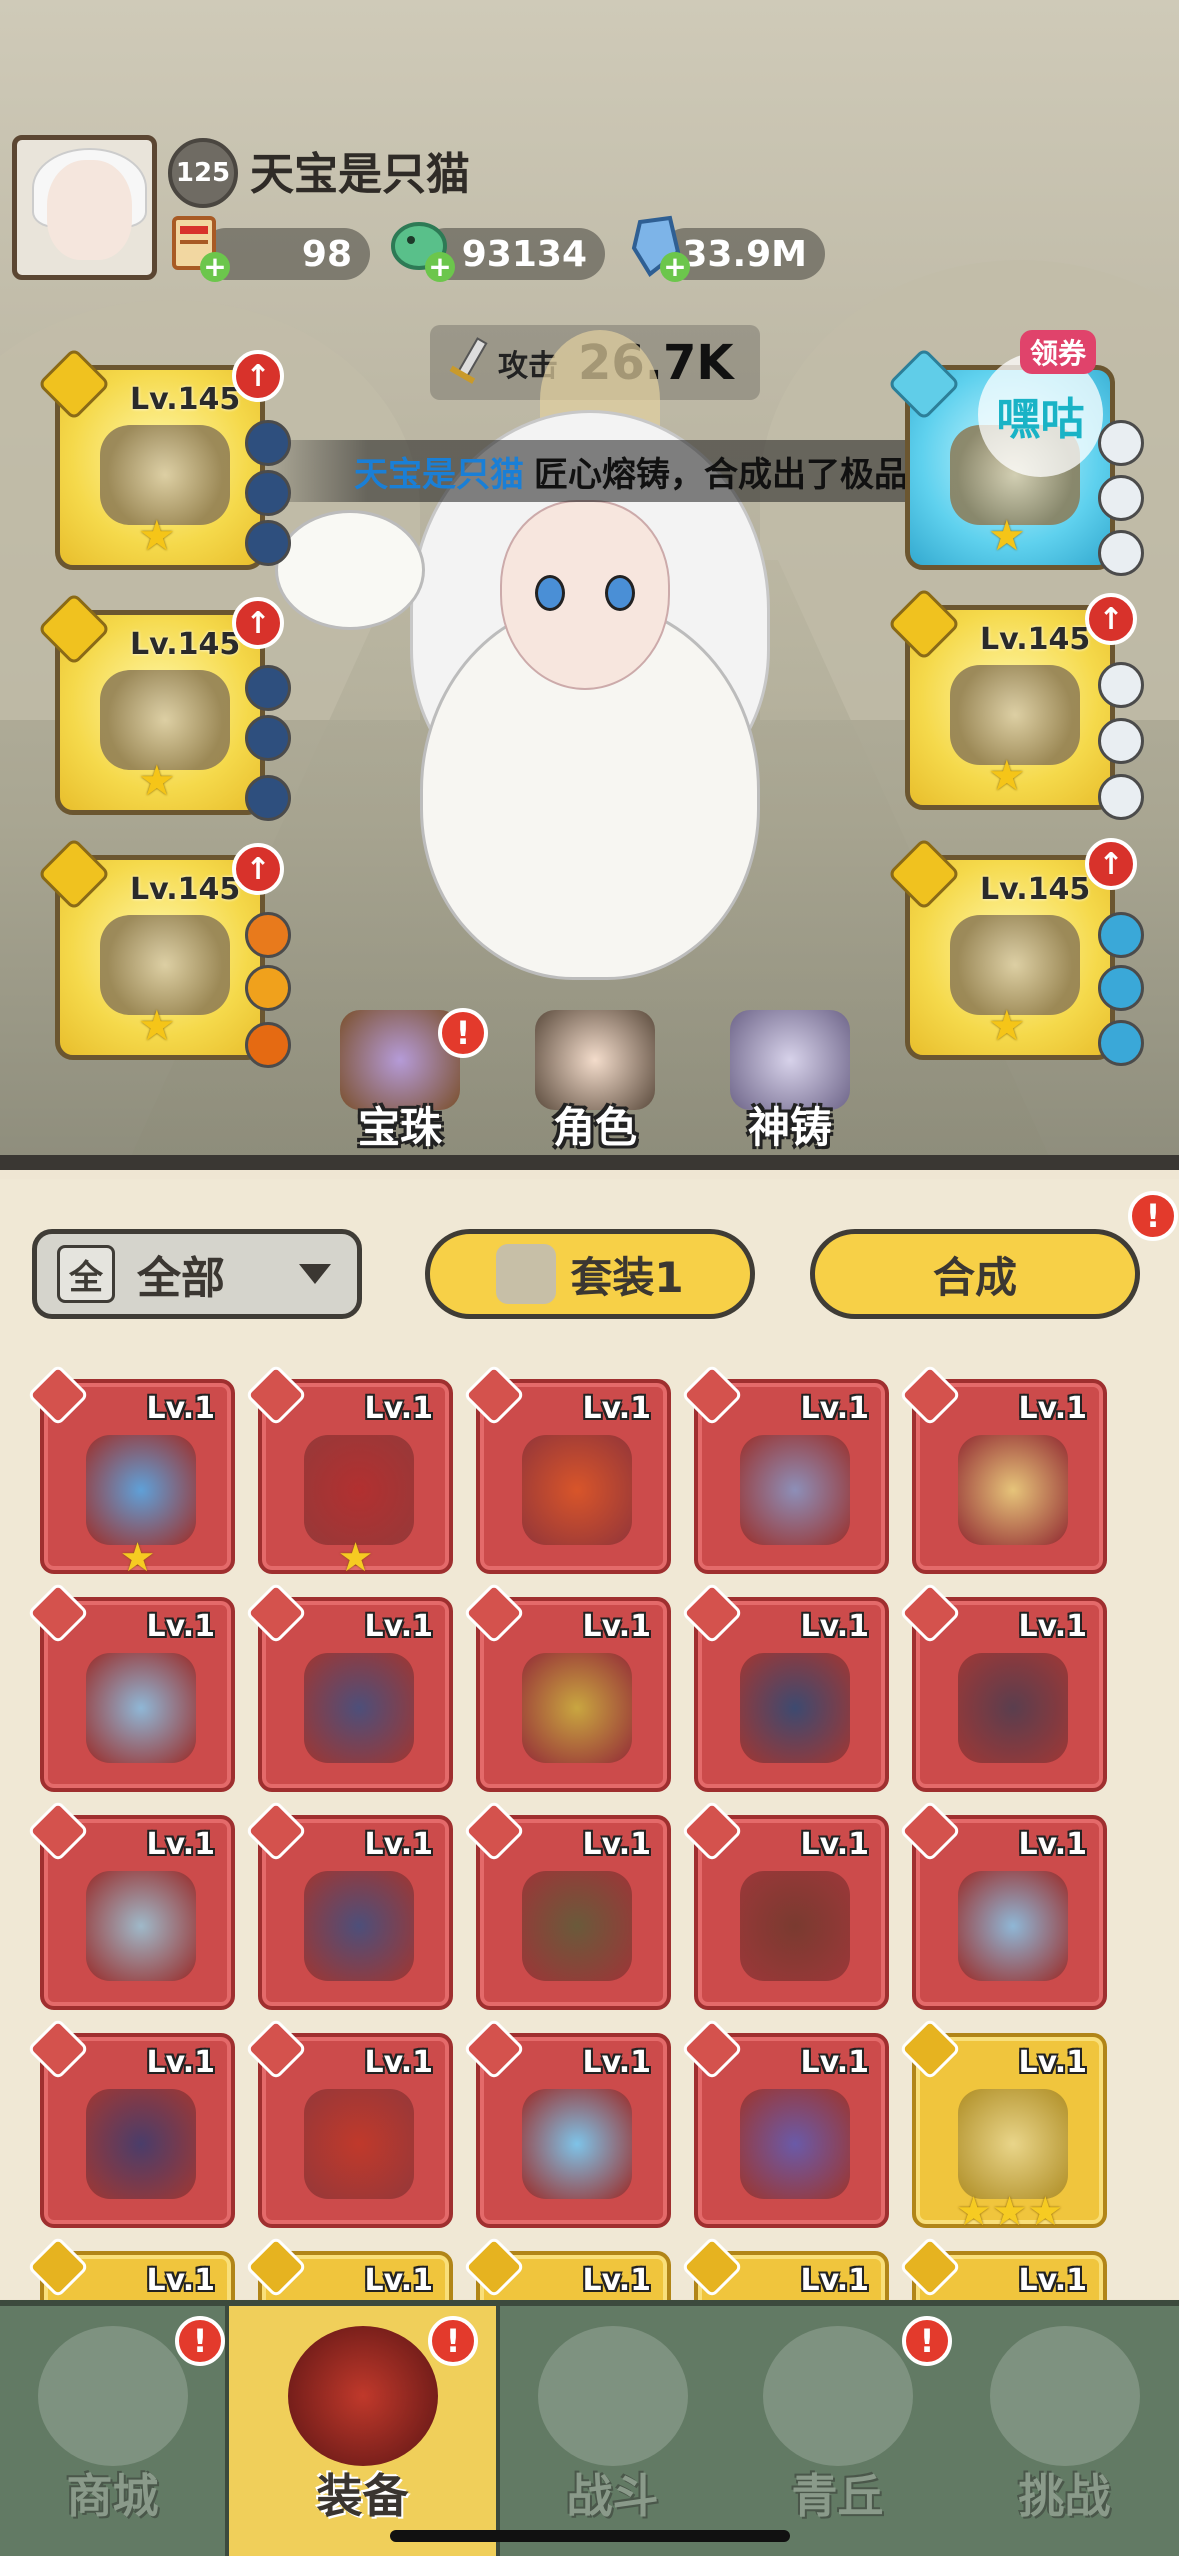  I want to click on shop-alert-icon: !, so click(200, 2341).